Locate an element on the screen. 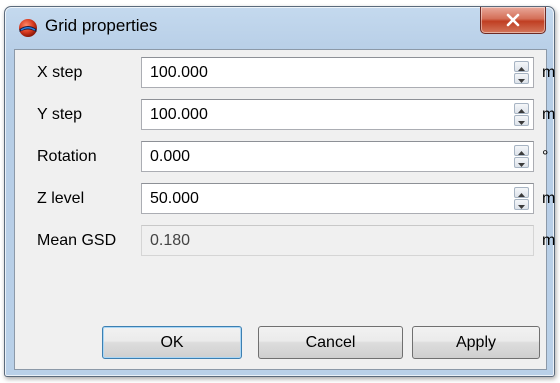 This screenshot has height=383, width=560. x-step-row: X step m is located at coordinates (285, 73).